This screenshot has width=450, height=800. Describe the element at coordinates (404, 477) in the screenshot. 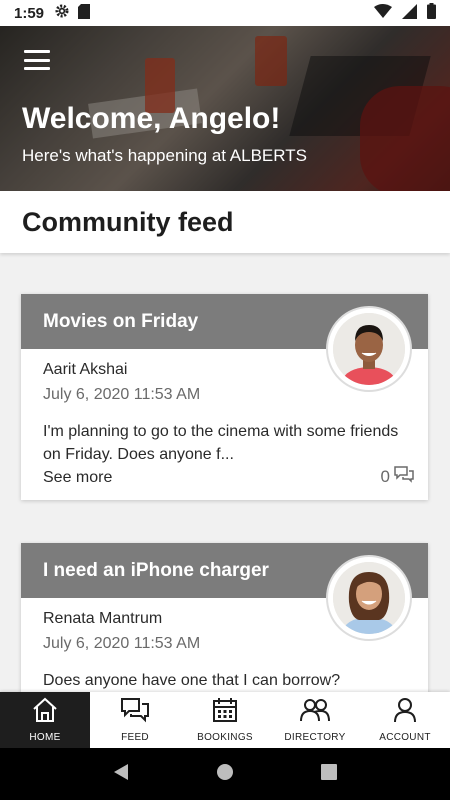

I see `comments-icon` at that location.